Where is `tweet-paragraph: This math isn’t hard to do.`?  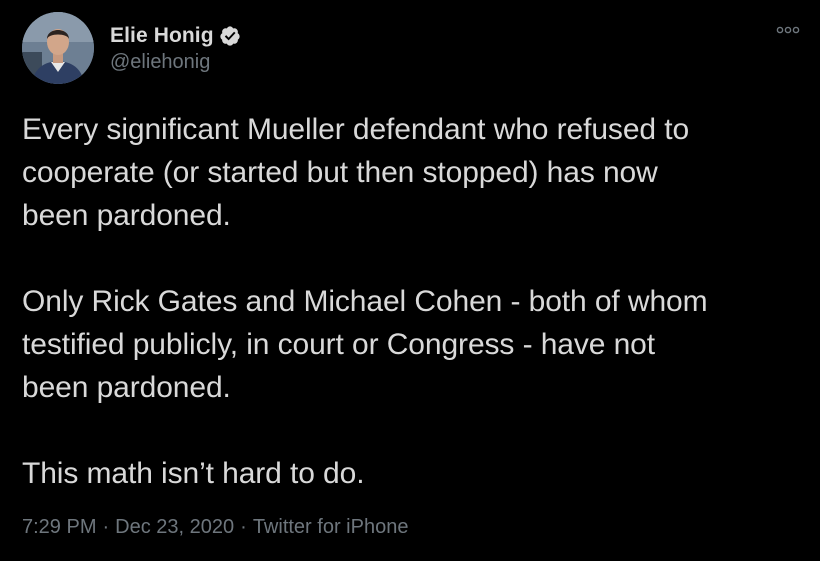
tweet-paragraph: This math isn’t hard to do. is located at coordinates (193, 473).